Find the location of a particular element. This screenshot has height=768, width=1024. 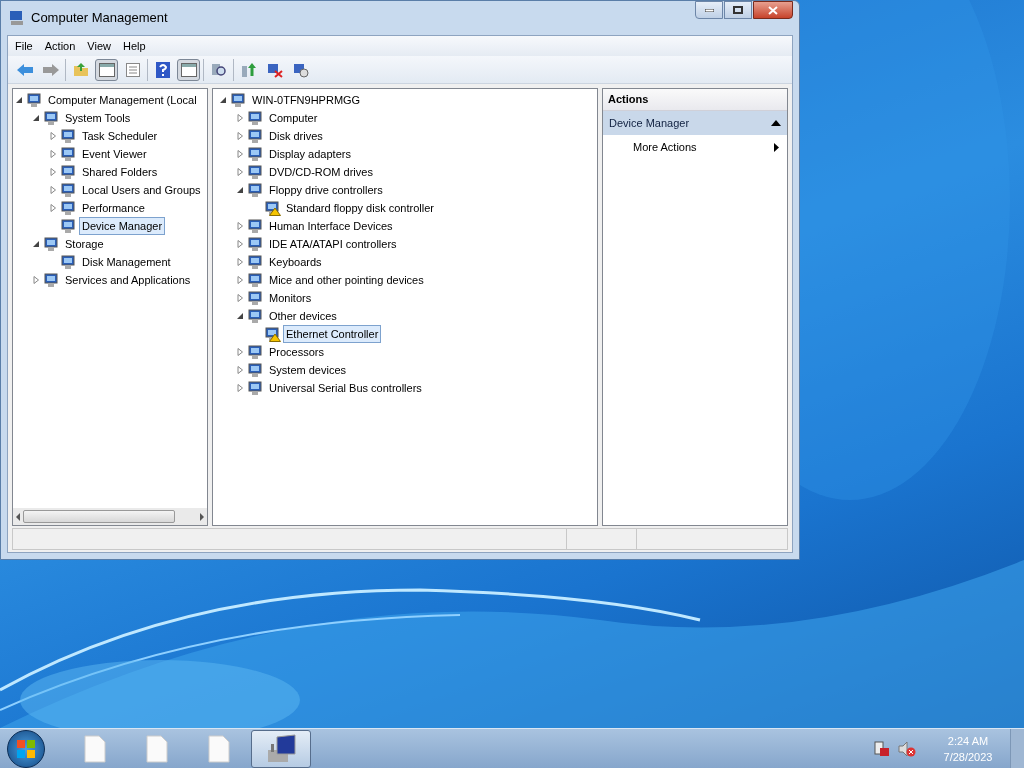

tree-item: WIN-0TFN9HPRMGG is located at coordinates (306, 100).